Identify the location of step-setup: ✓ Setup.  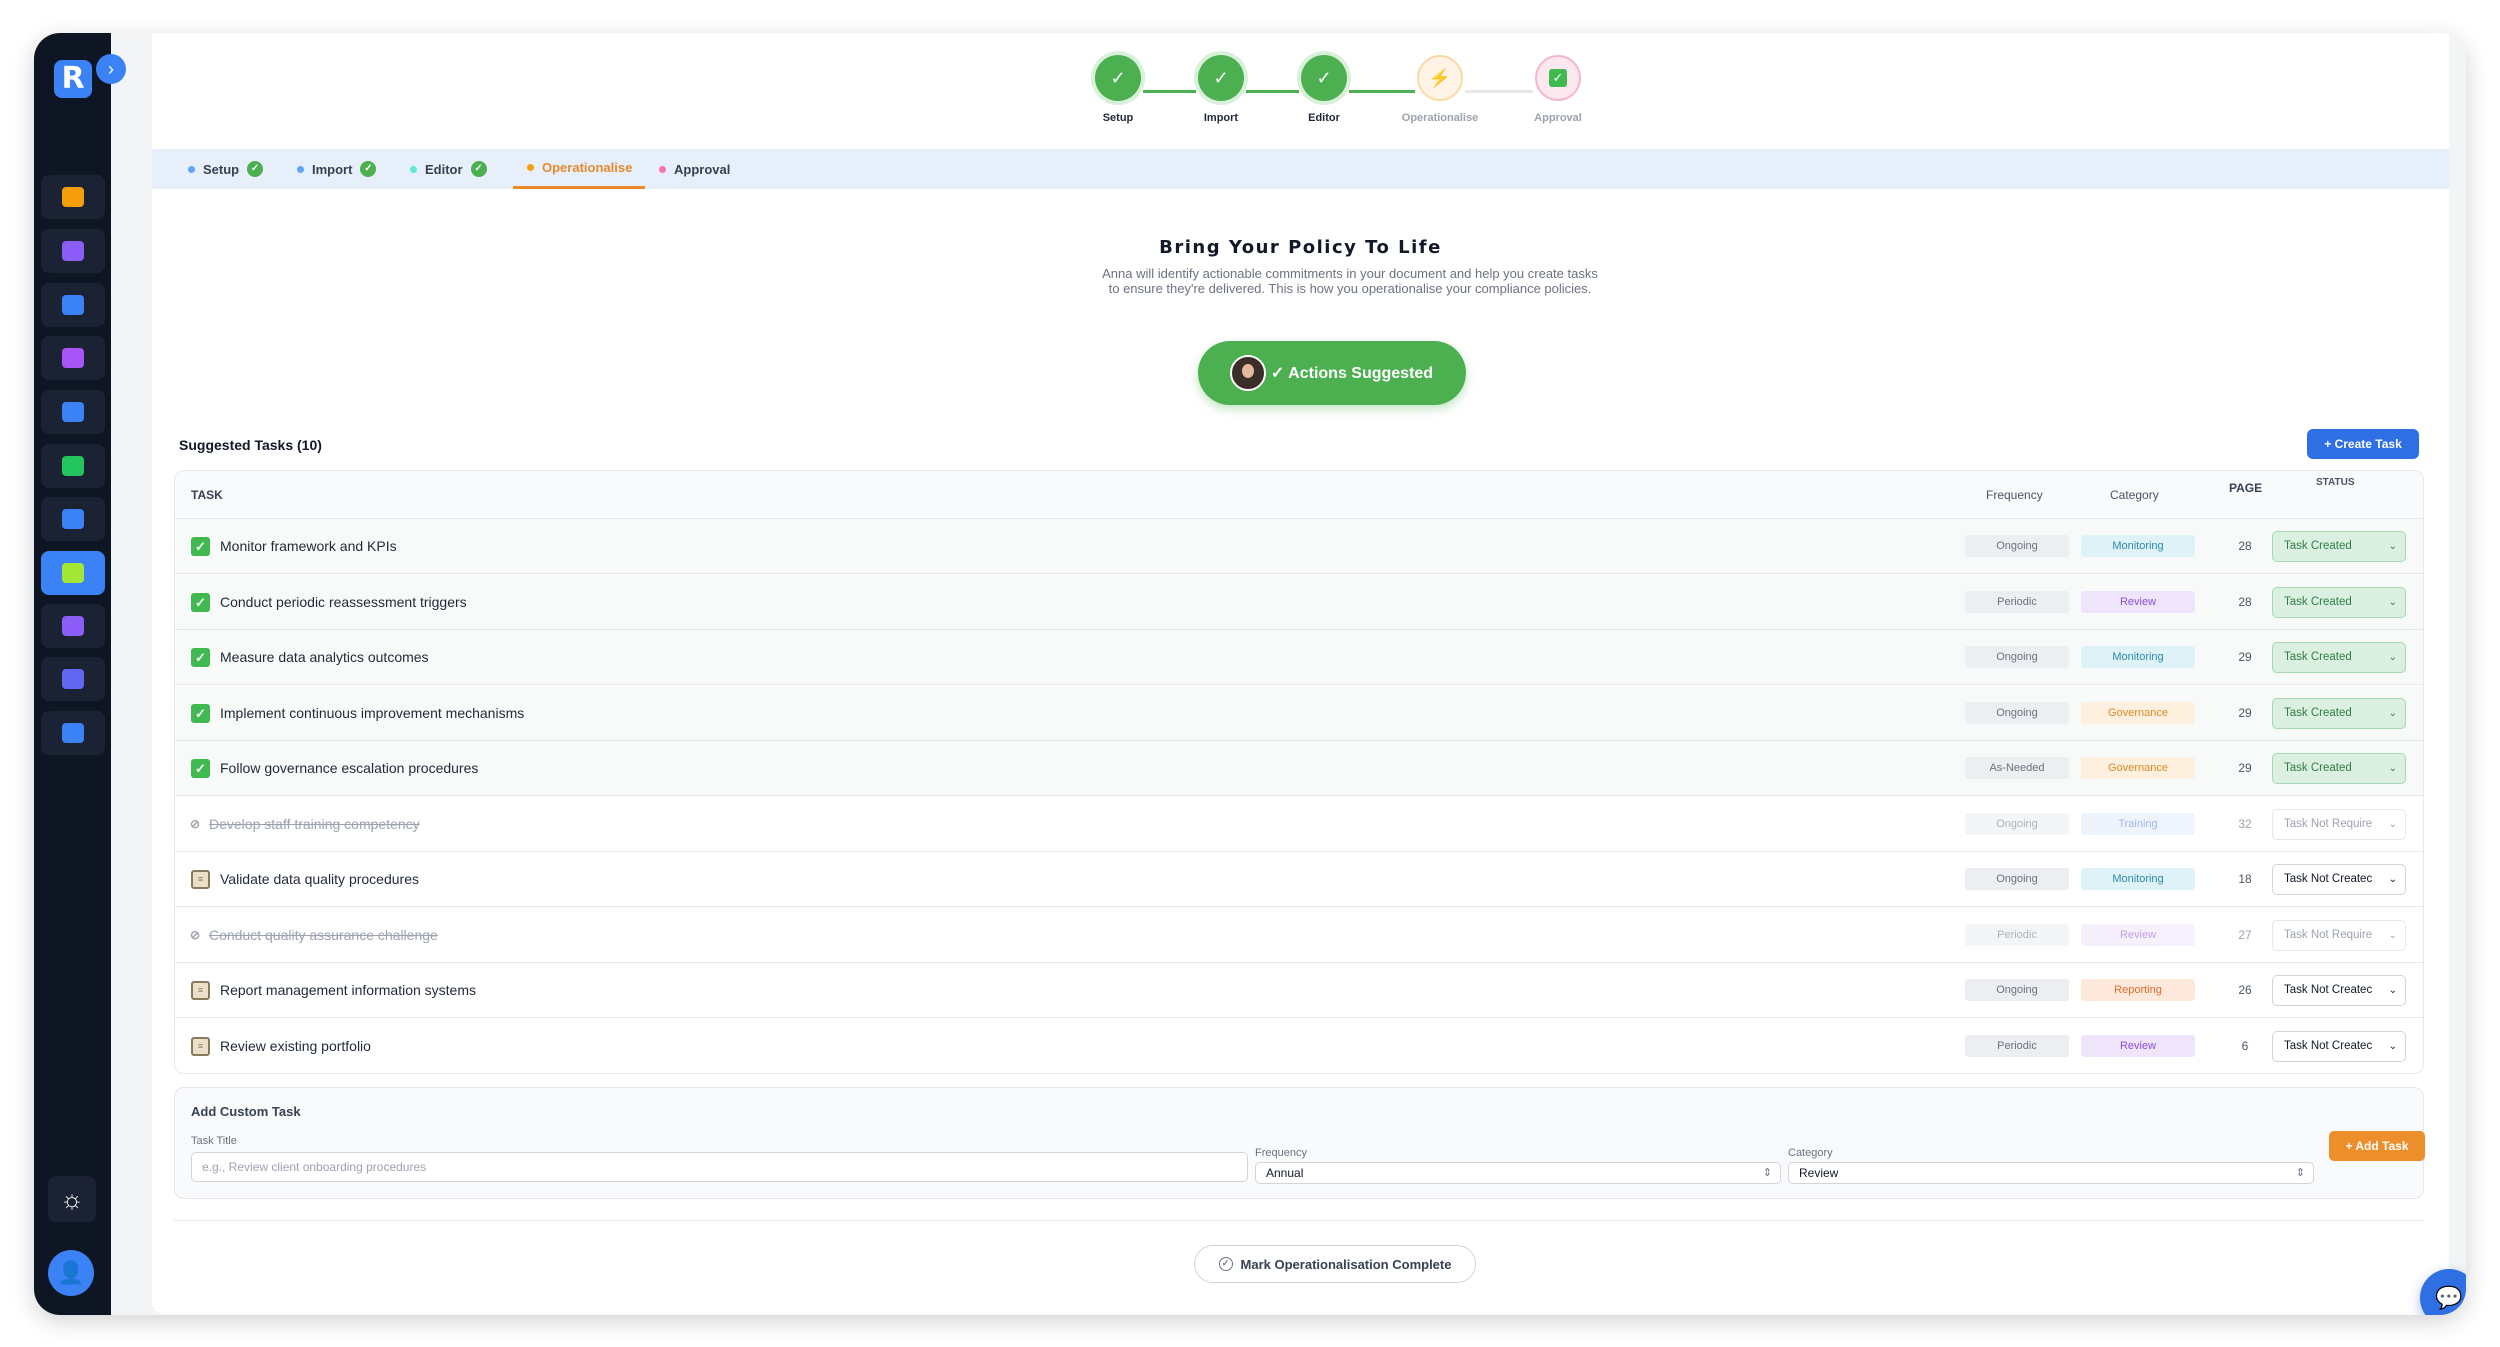
(1118, 89).